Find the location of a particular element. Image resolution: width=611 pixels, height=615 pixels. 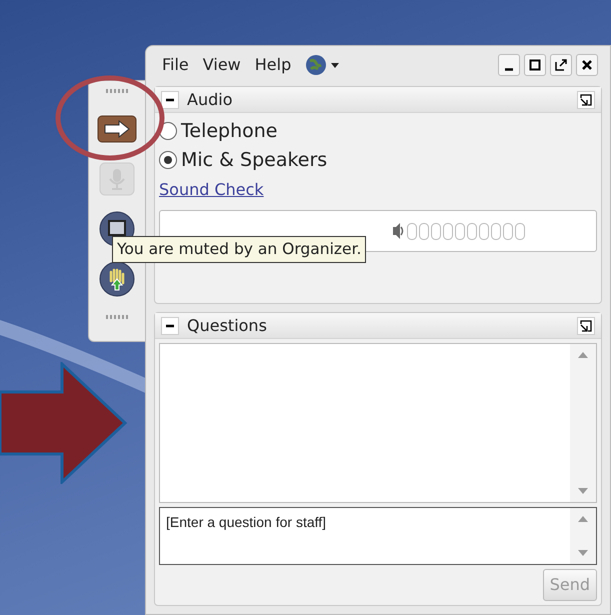

caret-icon is located at coordinates (335, 65).